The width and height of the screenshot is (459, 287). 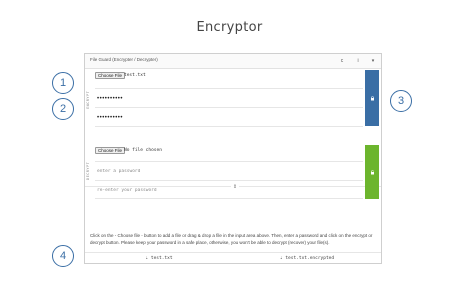 I want to click on decrypt-button, so click(x=372, y=172).